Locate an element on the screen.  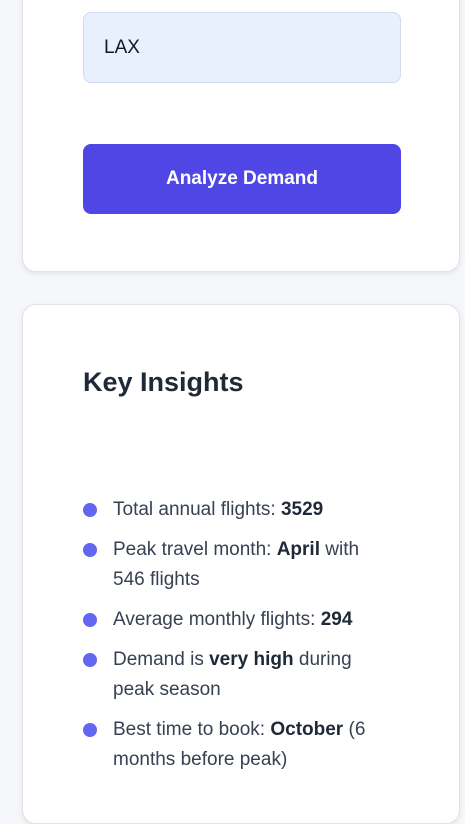
insights-title: Key Insights is located at coordinates (163, 382).